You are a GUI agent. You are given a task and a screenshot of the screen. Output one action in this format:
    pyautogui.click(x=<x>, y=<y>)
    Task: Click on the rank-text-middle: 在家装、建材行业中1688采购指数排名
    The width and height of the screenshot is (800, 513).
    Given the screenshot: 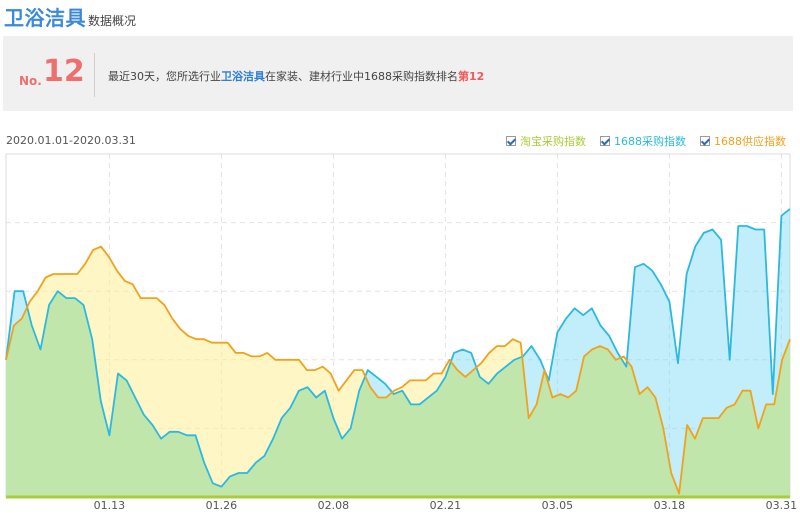 What is the action you would take?
    pyautogui.click(x=361, y=76)
    